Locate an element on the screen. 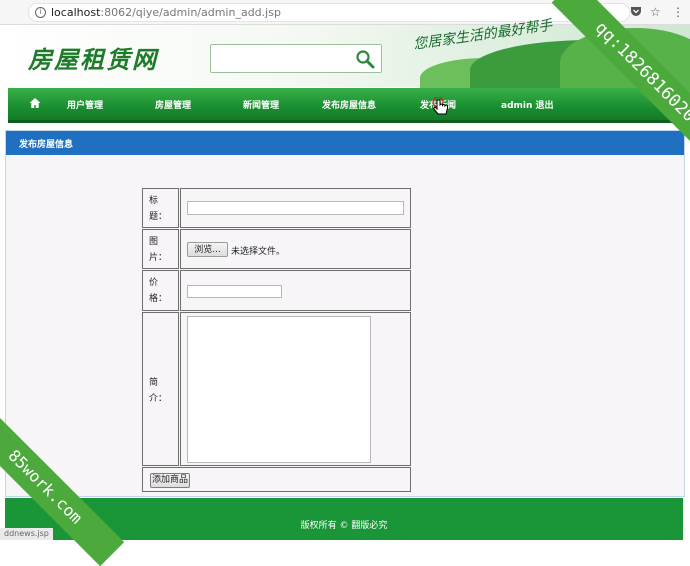 The image size is (690, 566). panel-title: 发布房屋信息 is located at coordinates (46, 145).